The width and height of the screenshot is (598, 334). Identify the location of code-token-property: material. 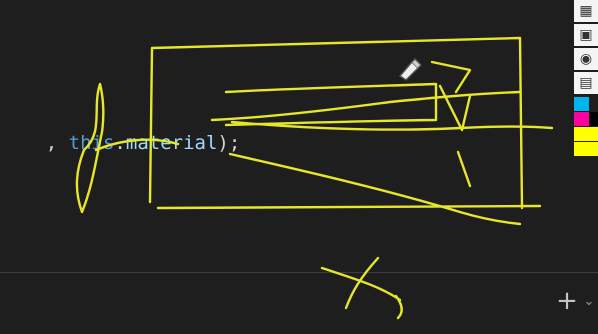
(171, 143).